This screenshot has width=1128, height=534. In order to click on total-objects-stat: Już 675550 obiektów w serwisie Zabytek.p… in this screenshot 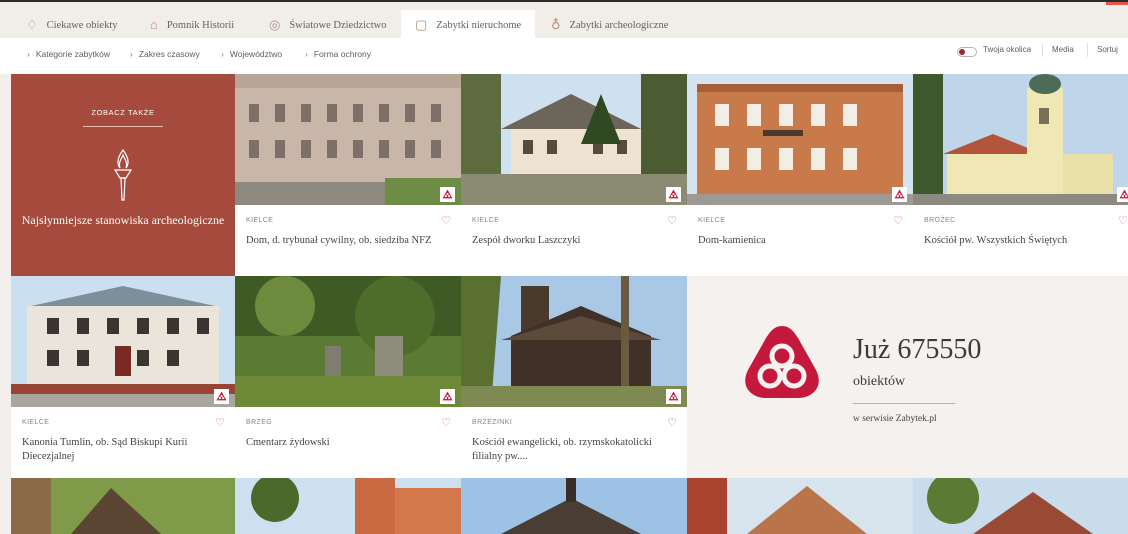, I will do `click(907, 377)`.